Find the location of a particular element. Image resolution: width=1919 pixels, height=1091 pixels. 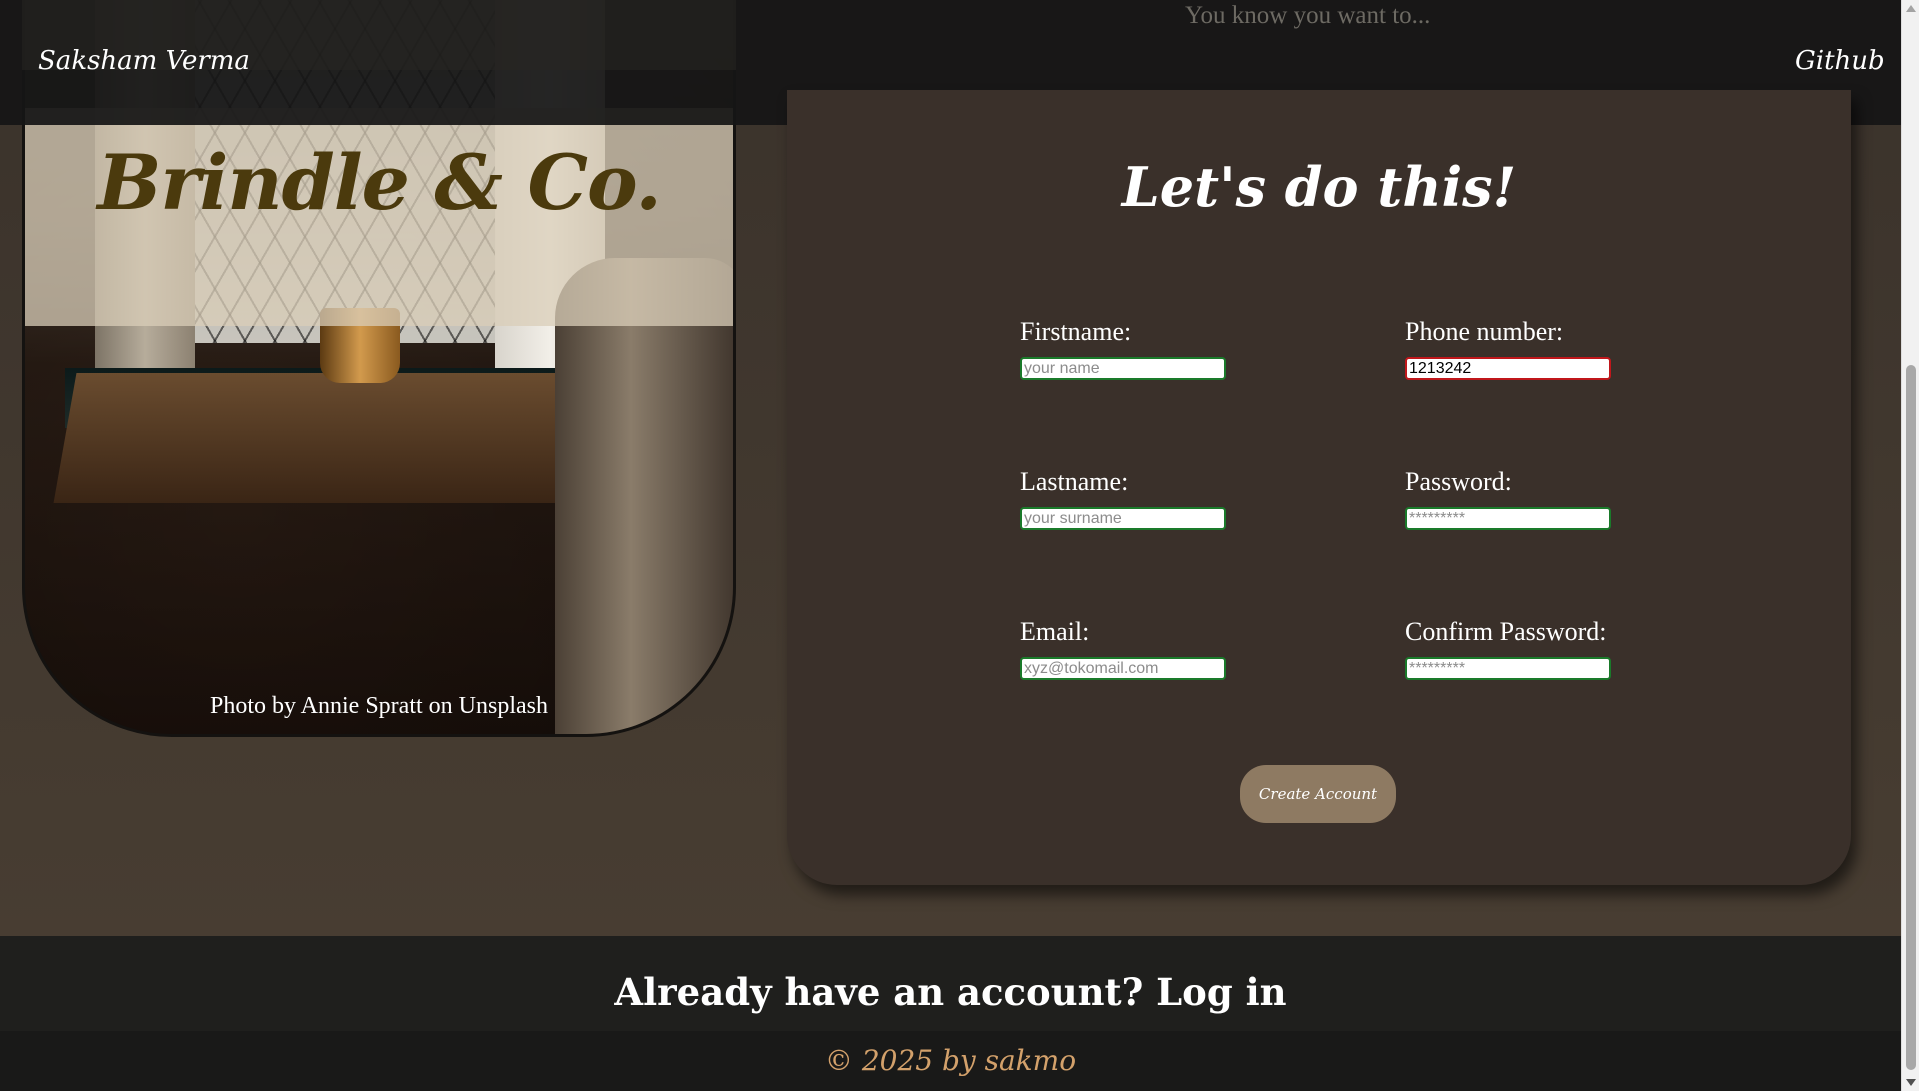

firstname-input is located at coordinates (1123, 368).